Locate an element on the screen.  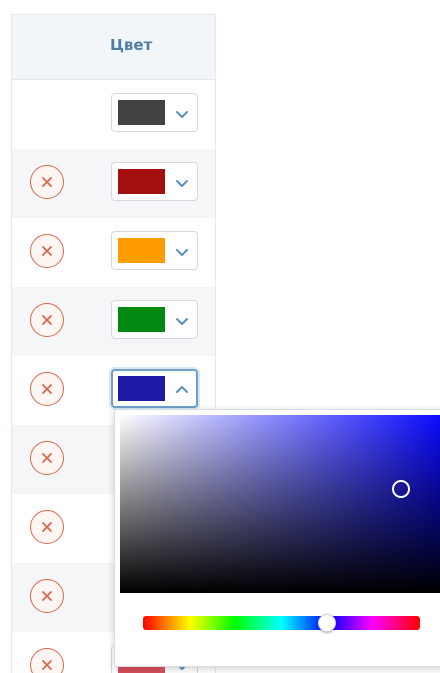
hue-slider is located at coordinates (281, 623).